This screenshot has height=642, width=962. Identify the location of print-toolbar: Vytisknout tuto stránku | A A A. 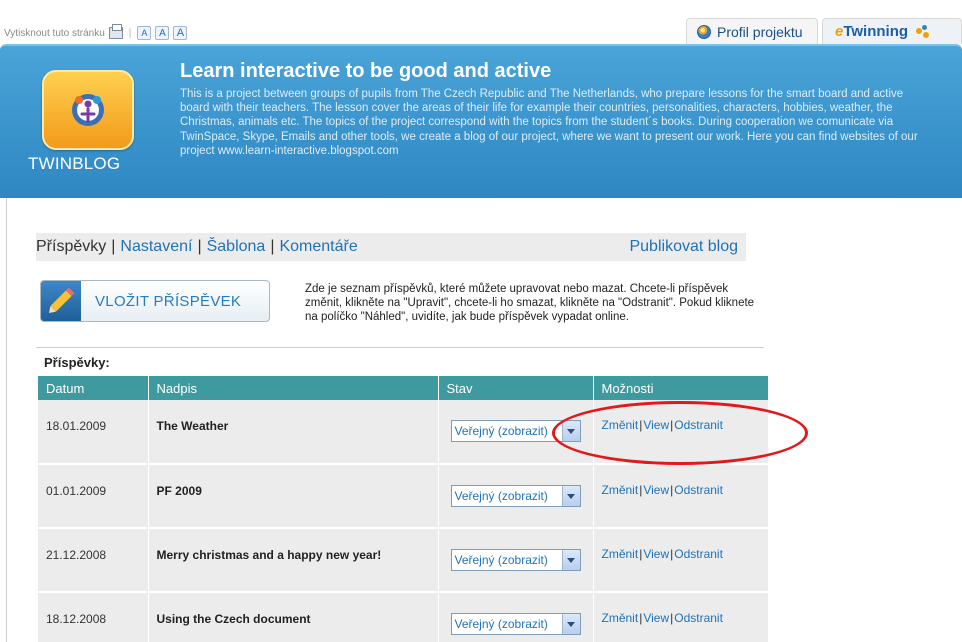
(329, 33).